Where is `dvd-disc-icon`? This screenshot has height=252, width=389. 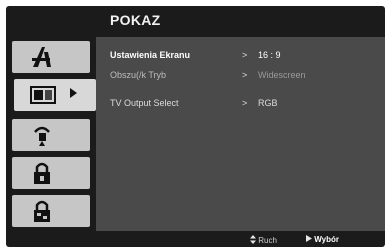
dvd-disc-icon is located at coordinates (42, 57).